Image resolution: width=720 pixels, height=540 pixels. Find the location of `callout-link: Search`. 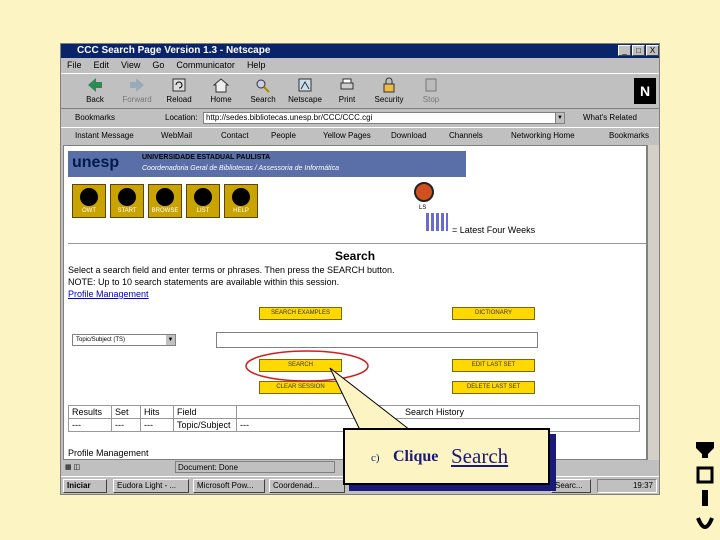

callout-link: Search is located at coordinates (480, 456).